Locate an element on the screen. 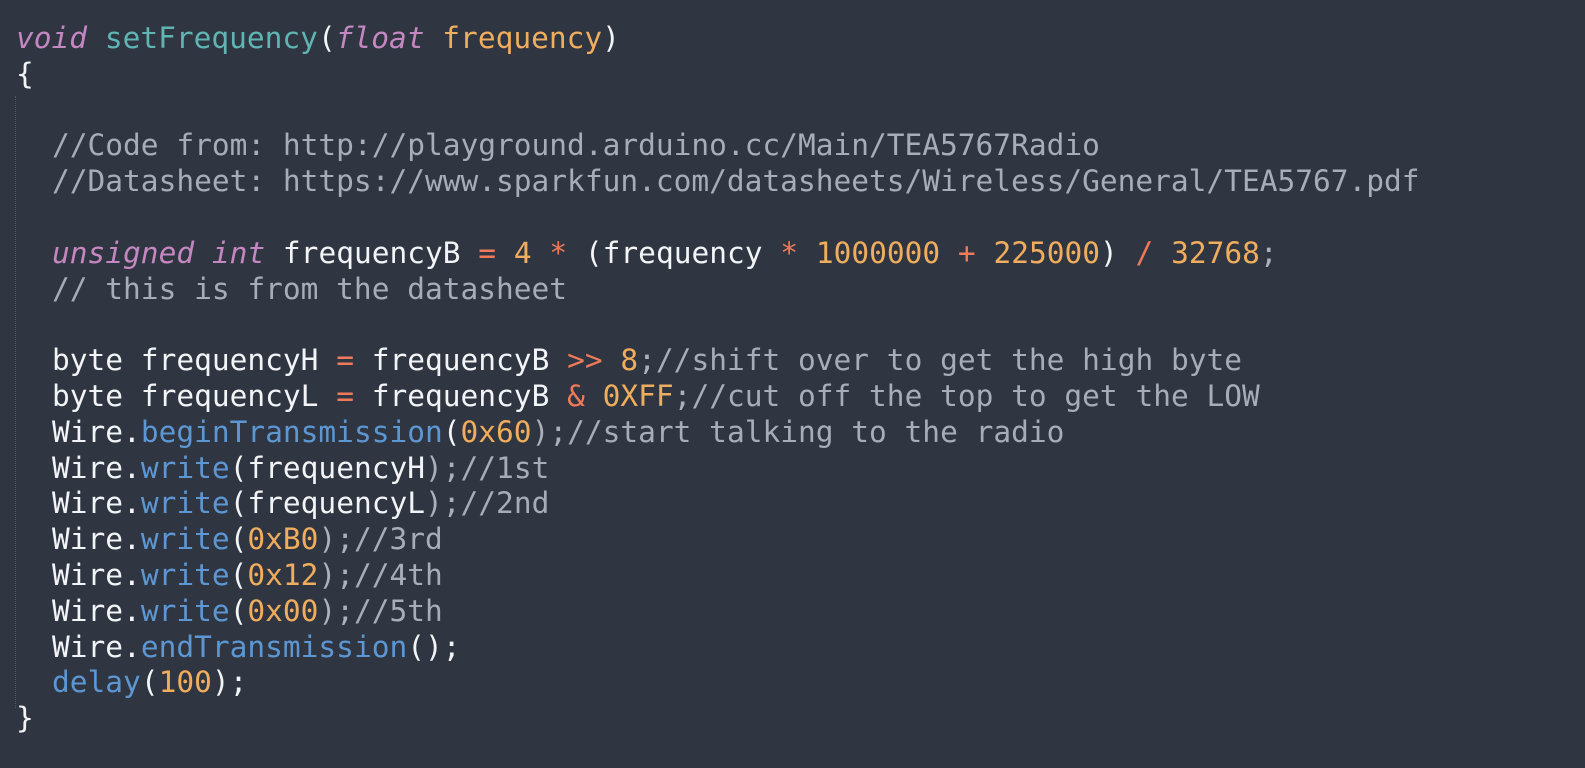  param-name: frequency is located at coordinates (522, 38).